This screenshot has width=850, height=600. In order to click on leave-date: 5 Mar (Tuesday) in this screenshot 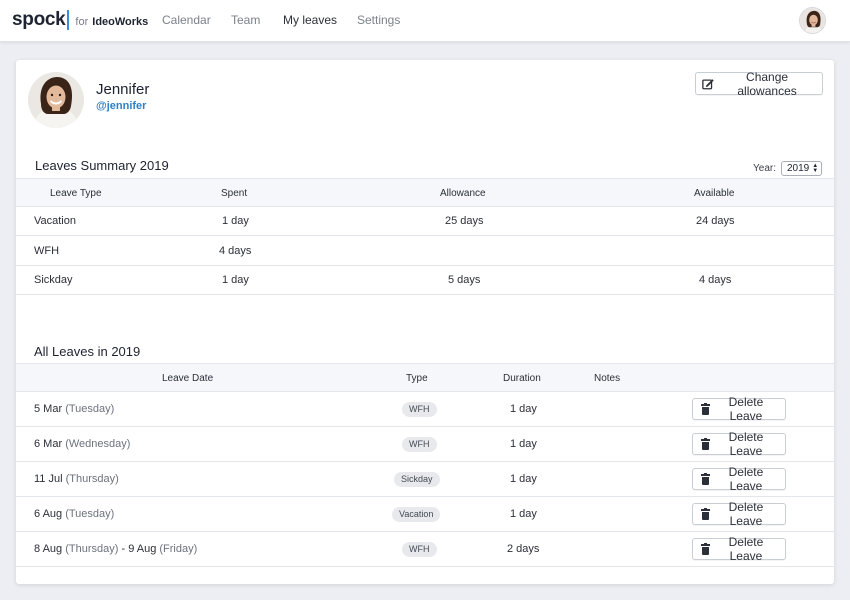, I will do `click(74, 409)`.